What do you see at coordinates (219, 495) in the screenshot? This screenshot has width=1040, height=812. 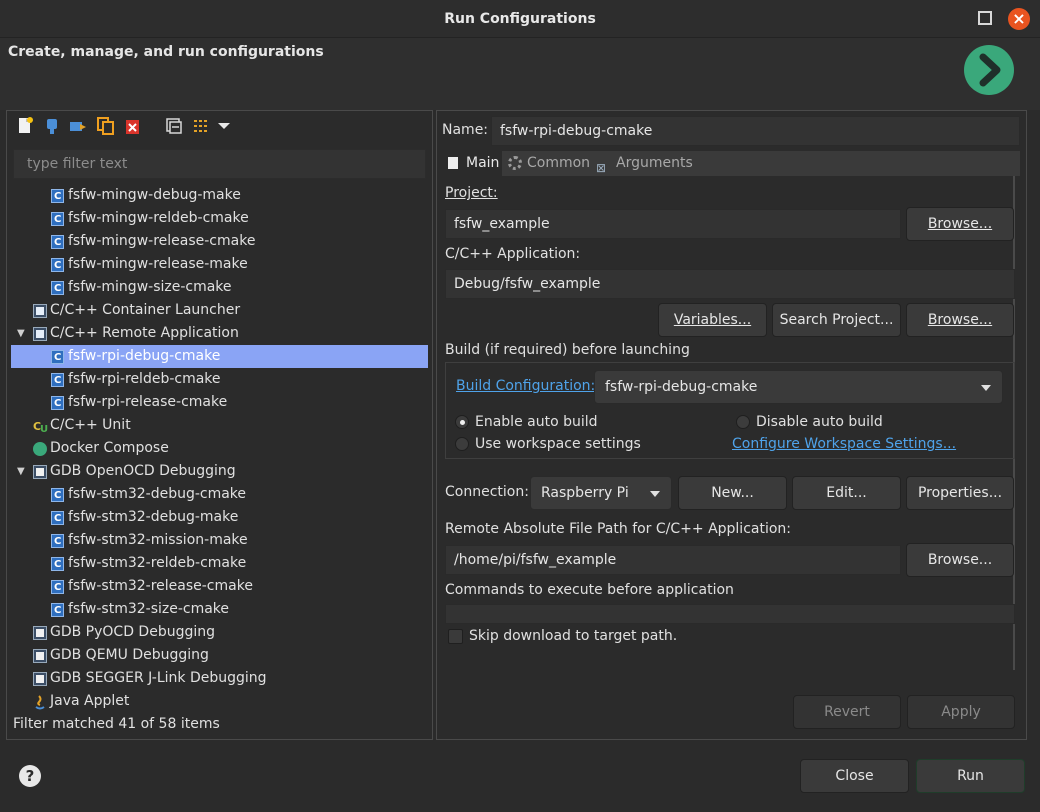 I see `tree-item: fsfw-stm32-debug-cmake` at bounding box center [219, 495].